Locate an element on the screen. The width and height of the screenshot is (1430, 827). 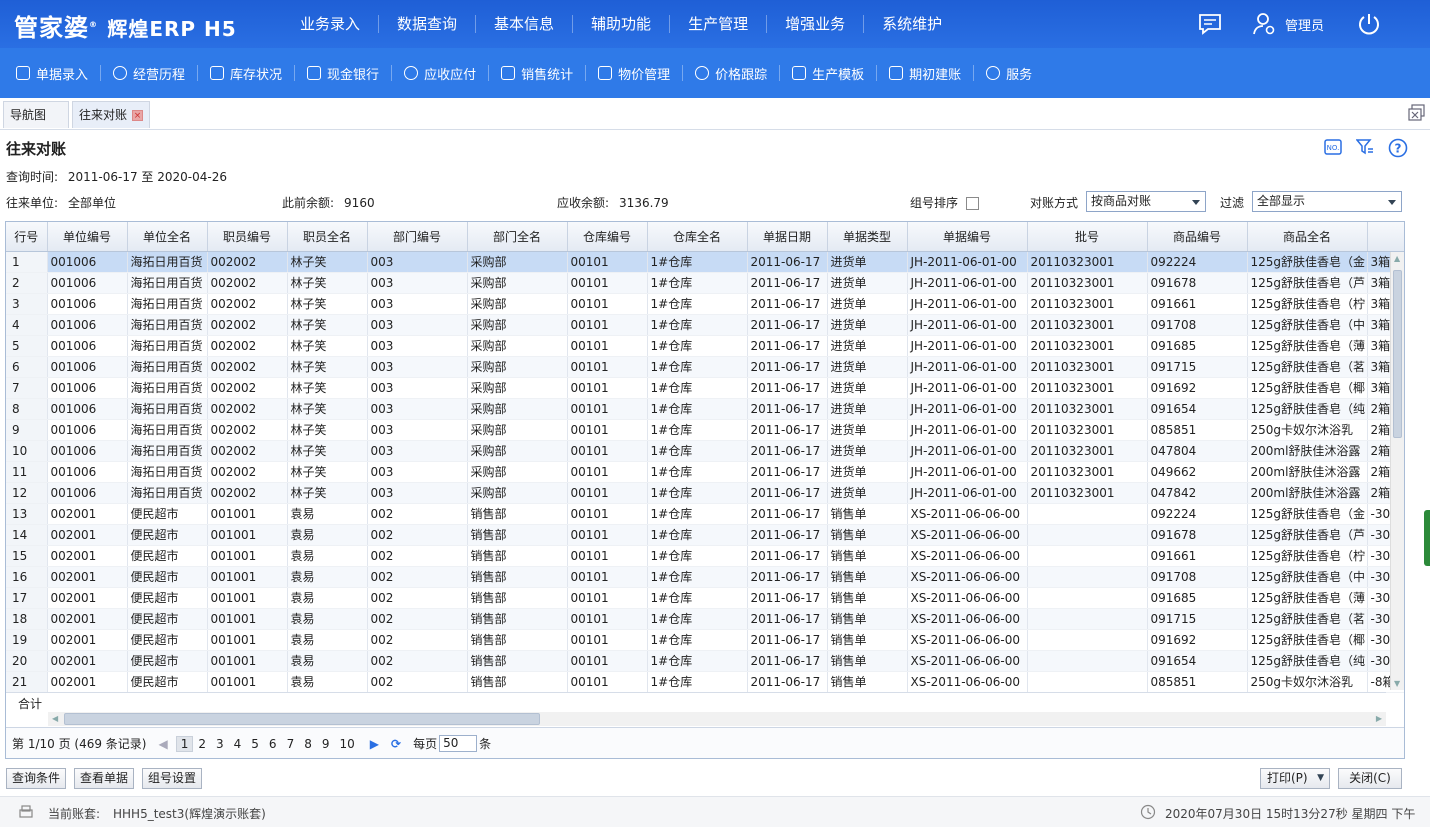
column-header: 批号 is located at coordinates (1087, 237).